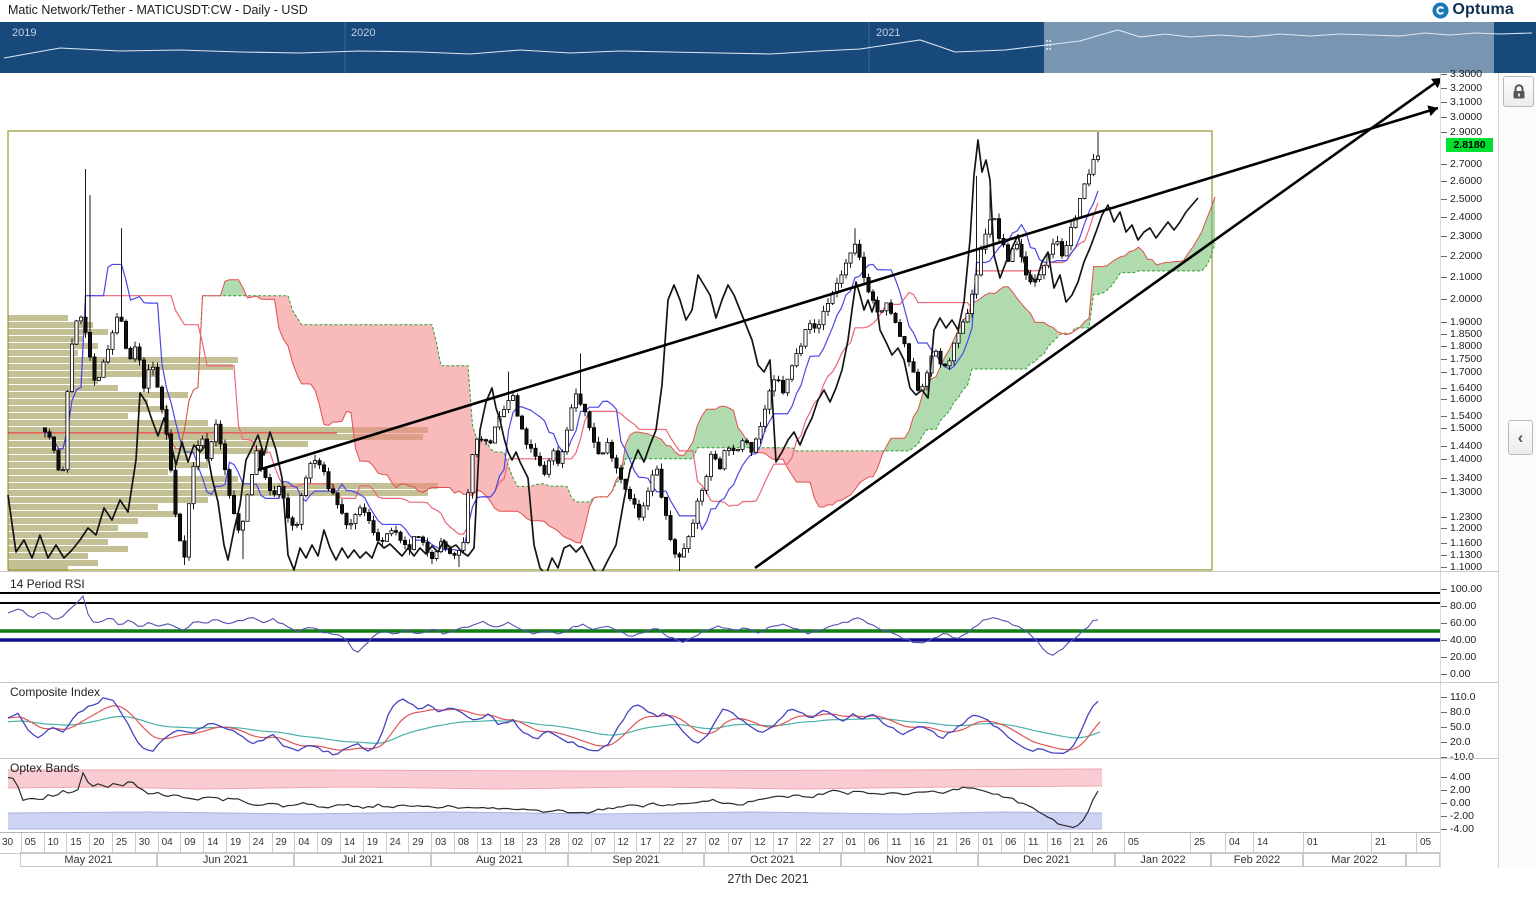 This screenshot has width=1536, height=899. What do you see at coordinates (1466, 543) in the screenshot?
I see `price-axis-label: 1.1600` at bounding box center [1466, 543].